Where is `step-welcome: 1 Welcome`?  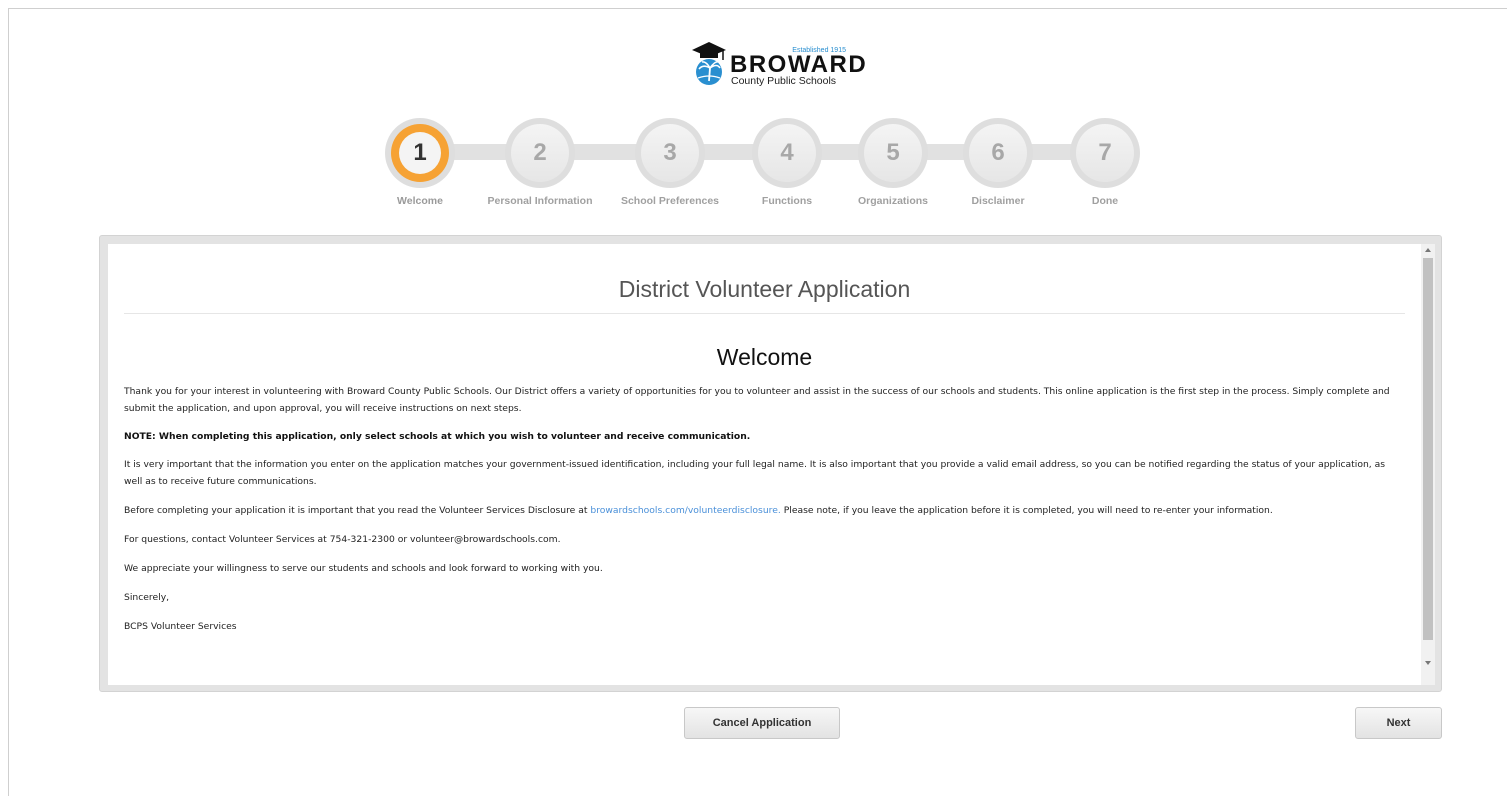
step-welcome: 1 Welcome is located at coordinates (420, 162).